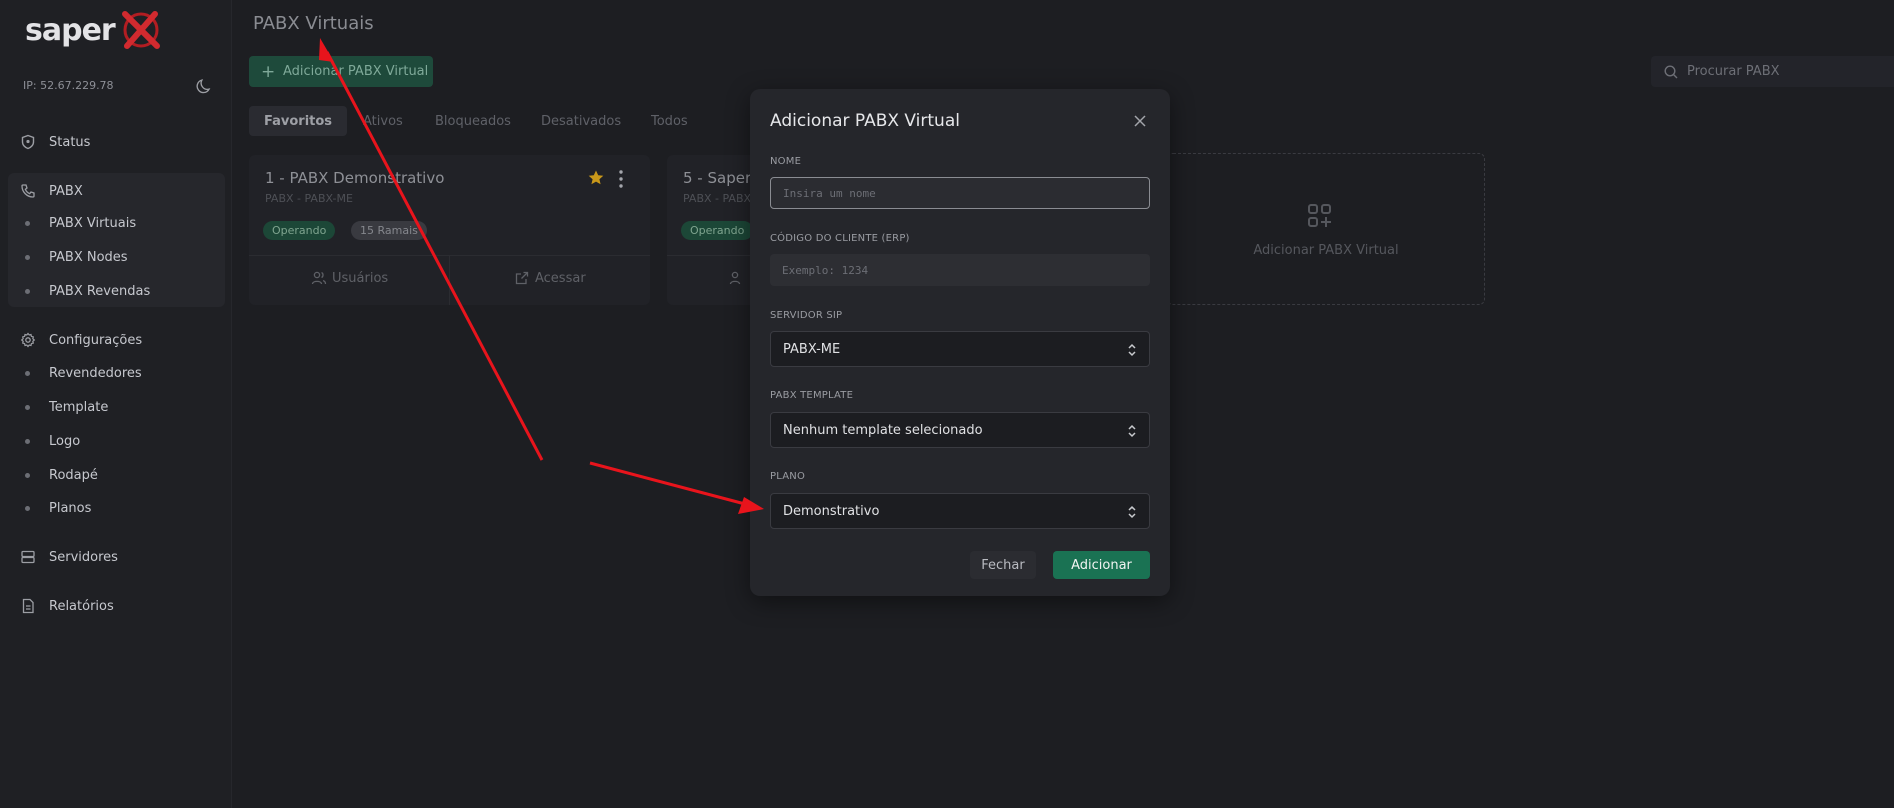  I want to click on users-action, so click(739, 278).